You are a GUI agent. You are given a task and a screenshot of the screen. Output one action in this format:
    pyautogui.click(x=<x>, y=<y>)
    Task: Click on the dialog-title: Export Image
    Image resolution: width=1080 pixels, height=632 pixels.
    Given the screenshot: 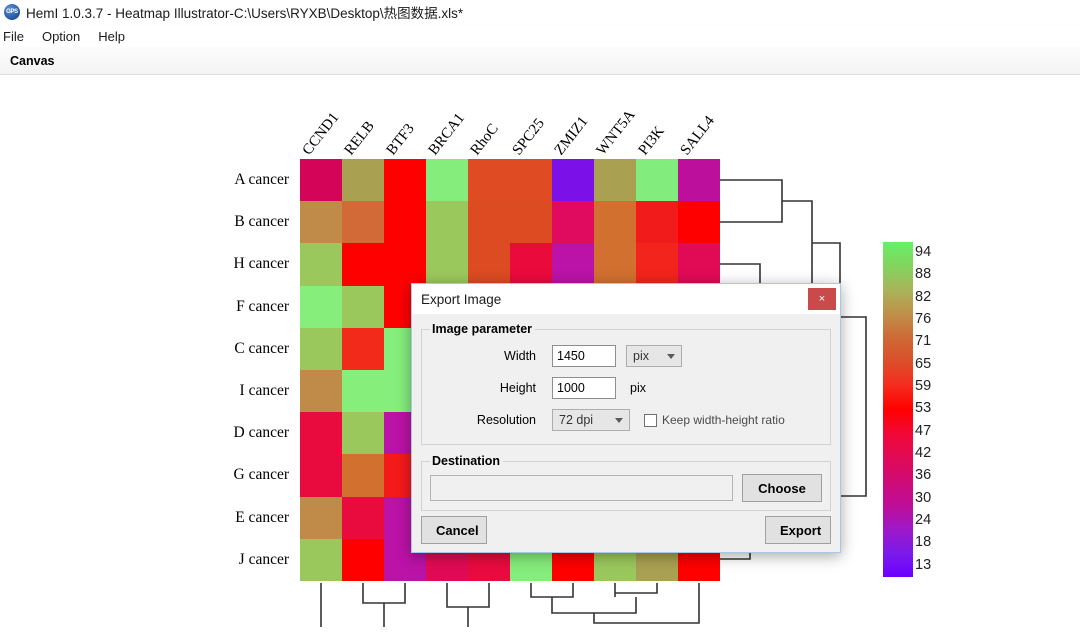 What is the action you would take?
    pyautogui.click(x=461, y=299)
    